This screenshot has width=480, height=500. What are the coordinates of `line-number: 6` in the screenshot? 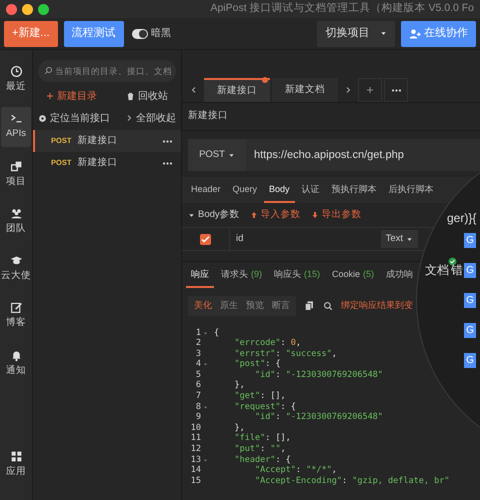 It's located at (198, 386).